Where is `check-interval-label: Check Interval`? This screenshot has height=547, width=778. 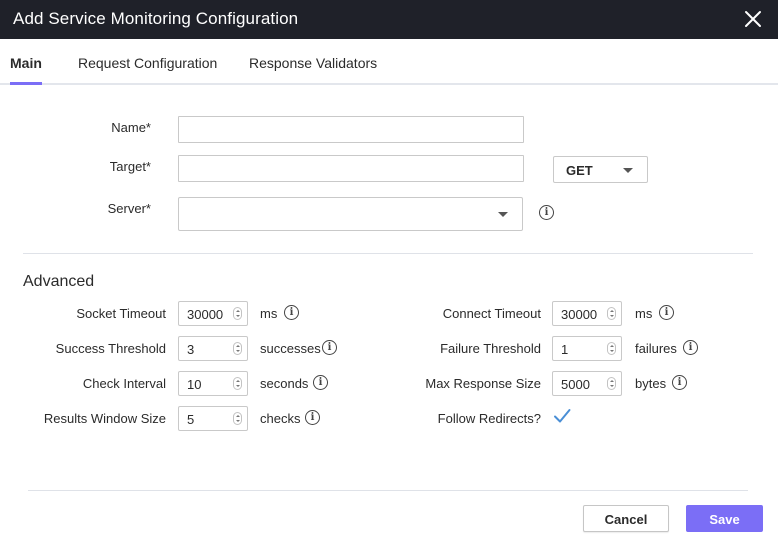 check-interval-label: Check Interval is located at coordinates (124, 383).